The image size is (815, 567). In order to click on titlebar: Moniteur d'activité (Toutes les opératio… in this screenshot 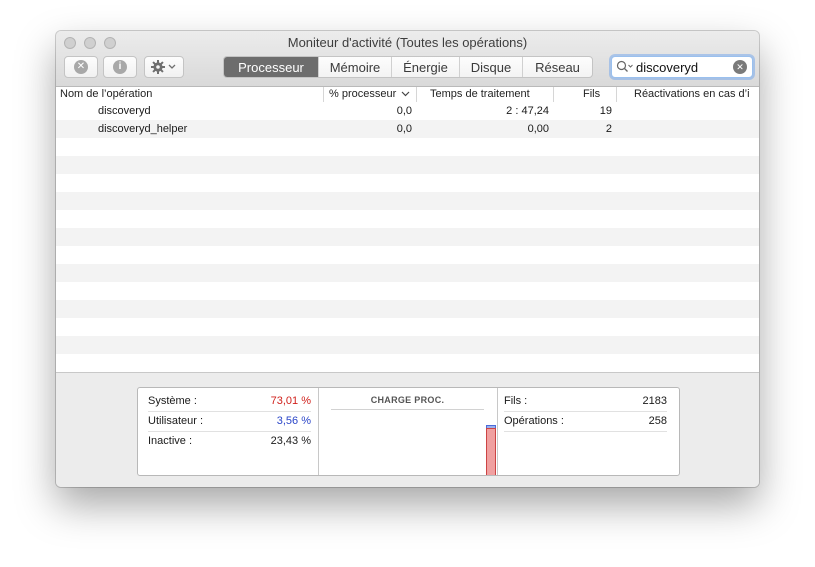, I will do `click(407, 59)`.